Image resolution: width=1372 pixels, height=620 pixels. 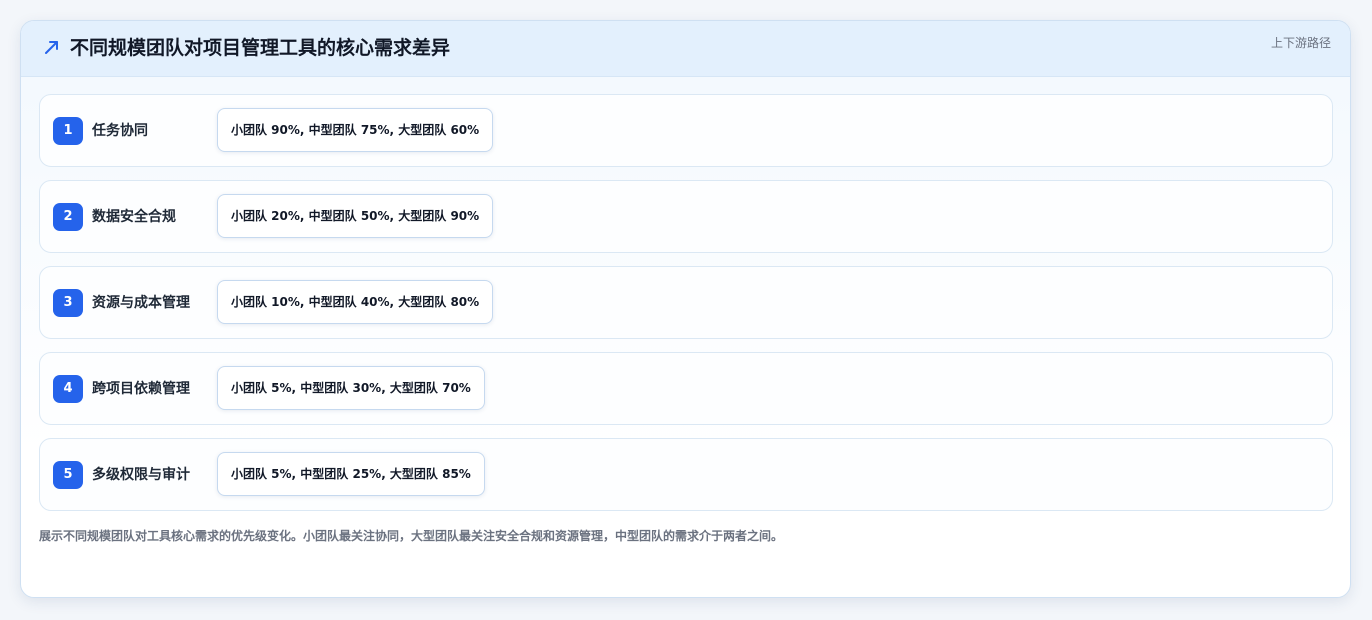 I want to click on row-detail-pill: 小团队 5%, 中型团队 25%, 大型团队 85%, so click(x=351, y=474).